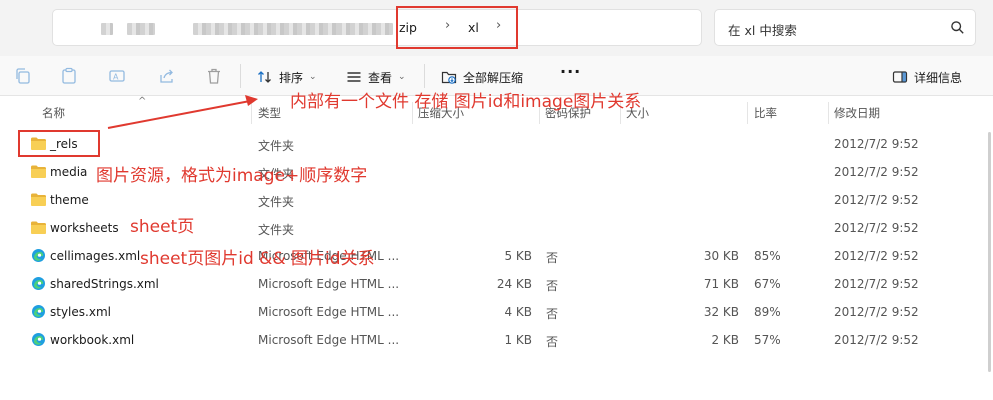 Image resolution: width=993 pixels, height=400 pixels. Describe the element at coordinates (989, 252) in the screenshot. I see `vertical-scrollbar` at that location.